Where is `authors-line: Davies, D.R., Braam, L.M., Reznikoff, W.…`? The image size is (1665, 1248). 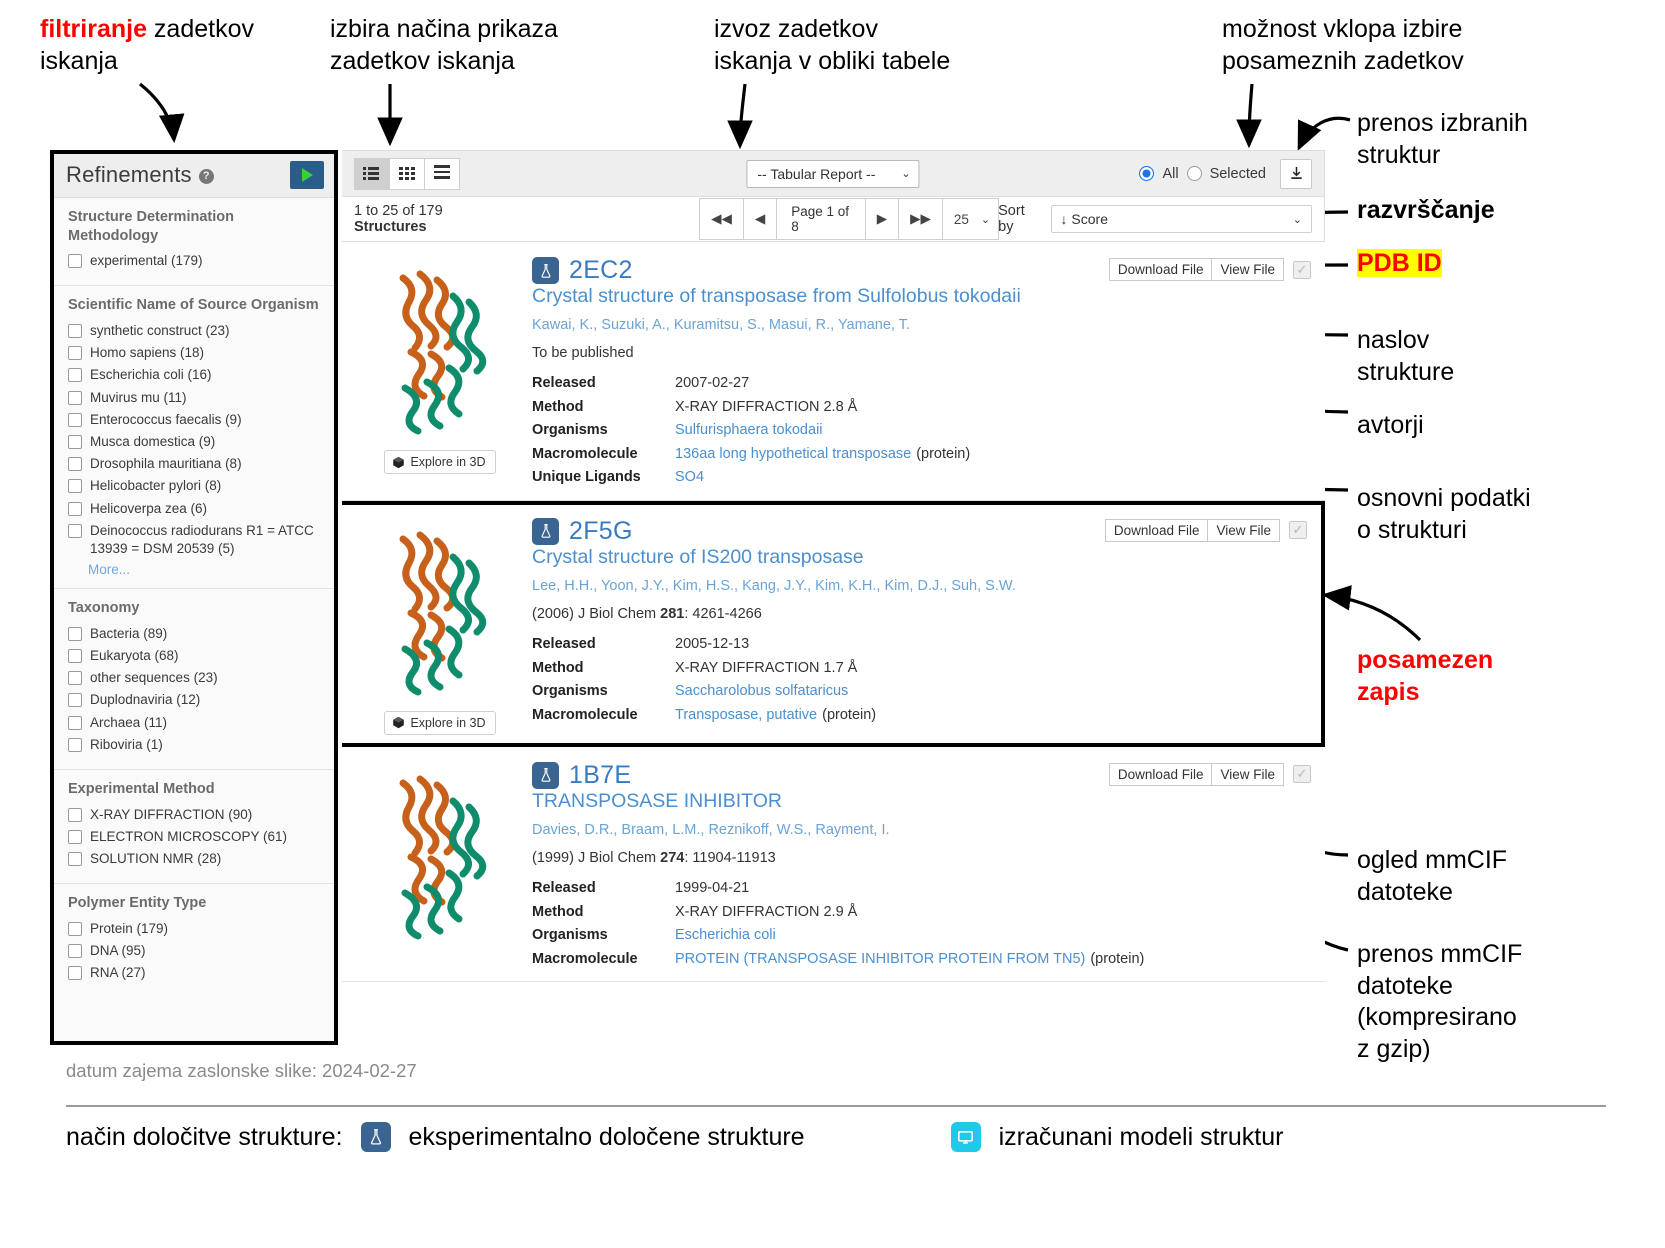 authors-line: Davies, D.R., Braam, L.M., Reznikoff, W.… is located at coordinates (921, 830).